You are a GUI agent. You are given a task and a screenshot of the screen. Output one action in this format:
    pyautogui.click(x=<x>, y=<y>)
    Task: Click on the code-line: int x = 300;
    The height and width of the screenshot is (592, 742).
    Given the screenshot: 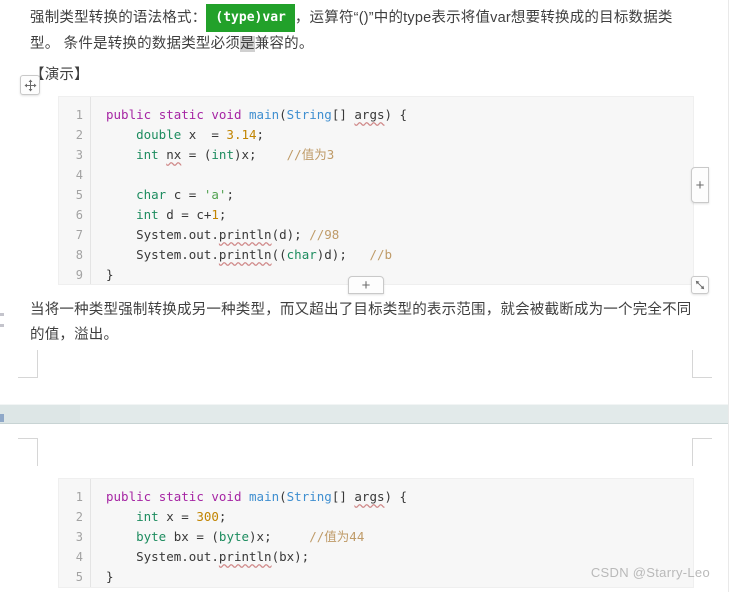 What is the action you would take?
    pyautogui.click(x=181, y=516)
    